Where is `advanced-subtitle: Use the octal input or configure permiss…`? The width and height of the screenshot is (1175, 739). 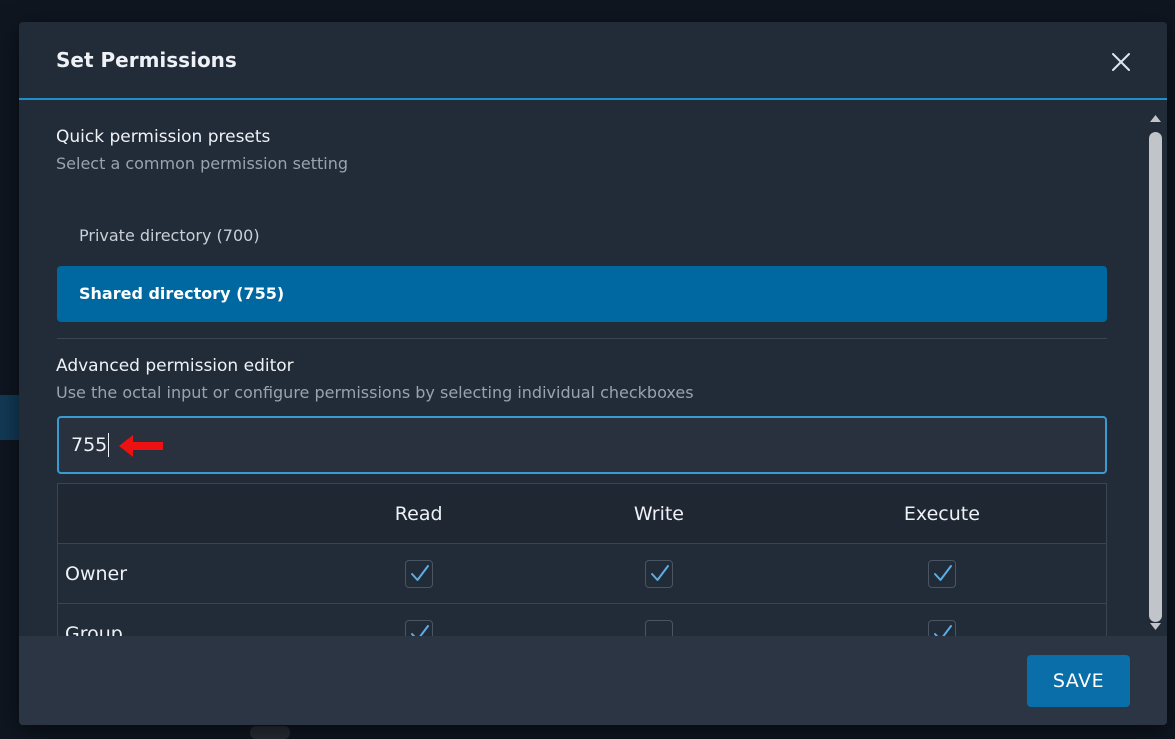 advanced-subtitle: Use the octal input or configure permiss… is located at coordinates (375, 392).